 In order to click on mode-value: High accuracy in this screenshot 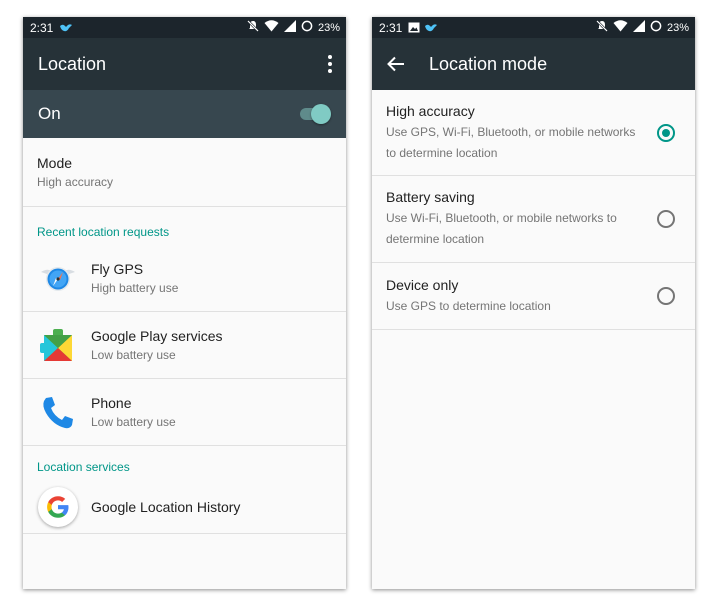, I will do `click(75, 182)`.